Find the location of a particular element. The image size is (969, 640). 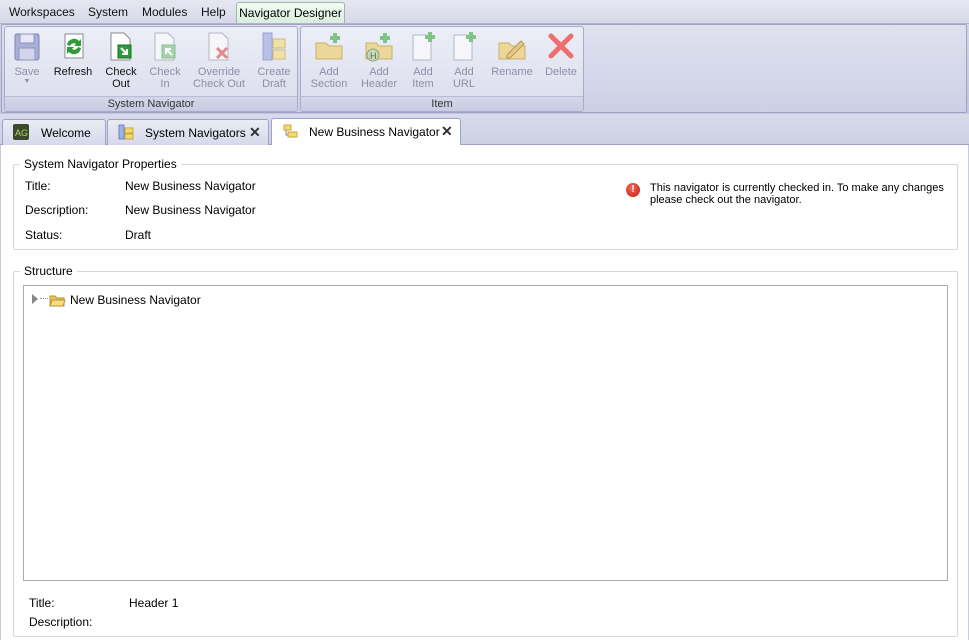

tab-system-navigators-label: System Navigators is located at coordinates (195, 133).